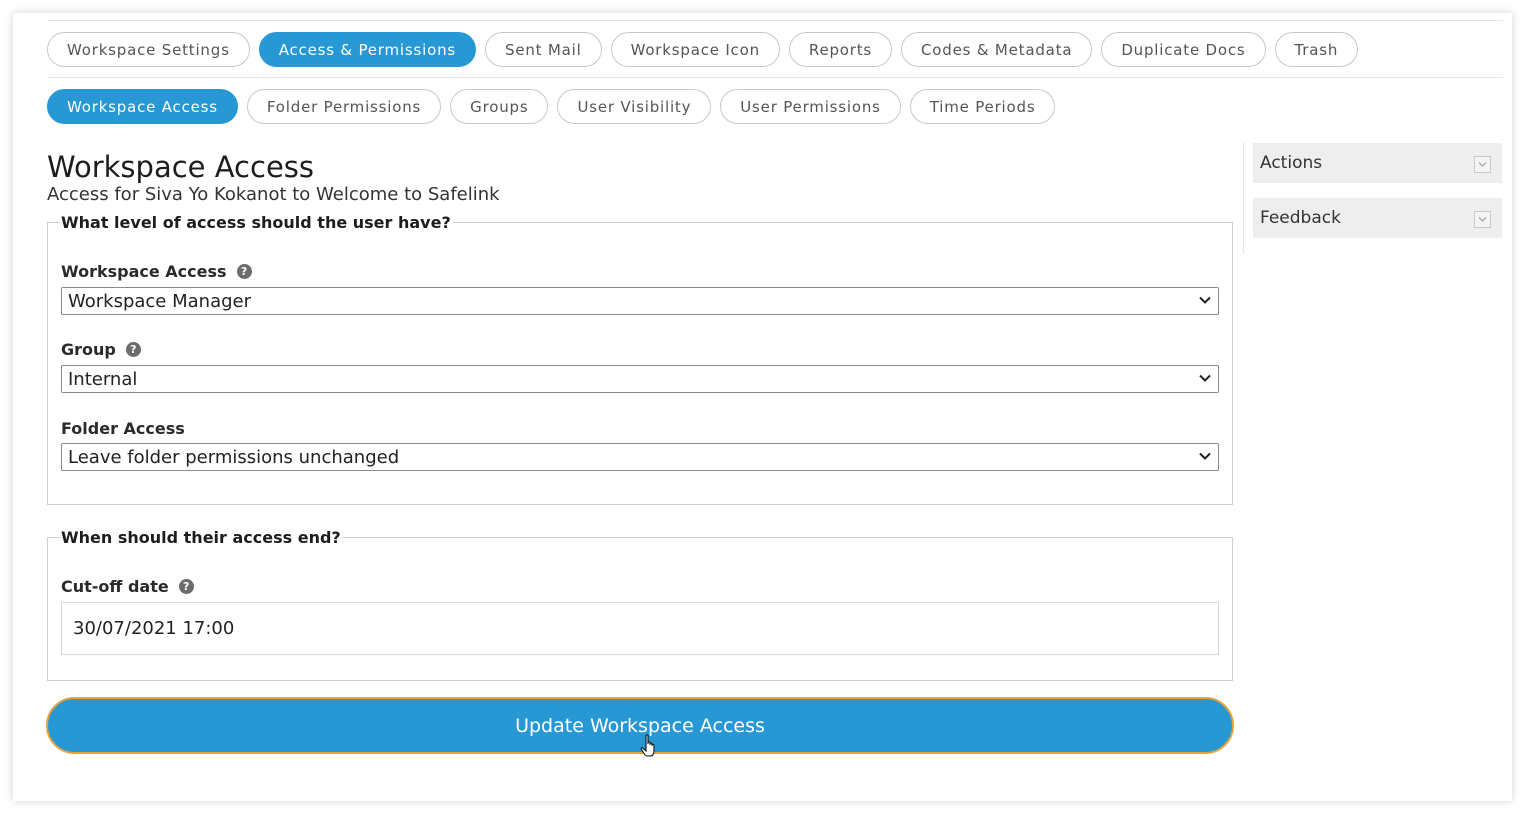 The image size is (1525, 815). I want to click on tab-codes-metadata: Codes & Metadata, so click(997, 49).